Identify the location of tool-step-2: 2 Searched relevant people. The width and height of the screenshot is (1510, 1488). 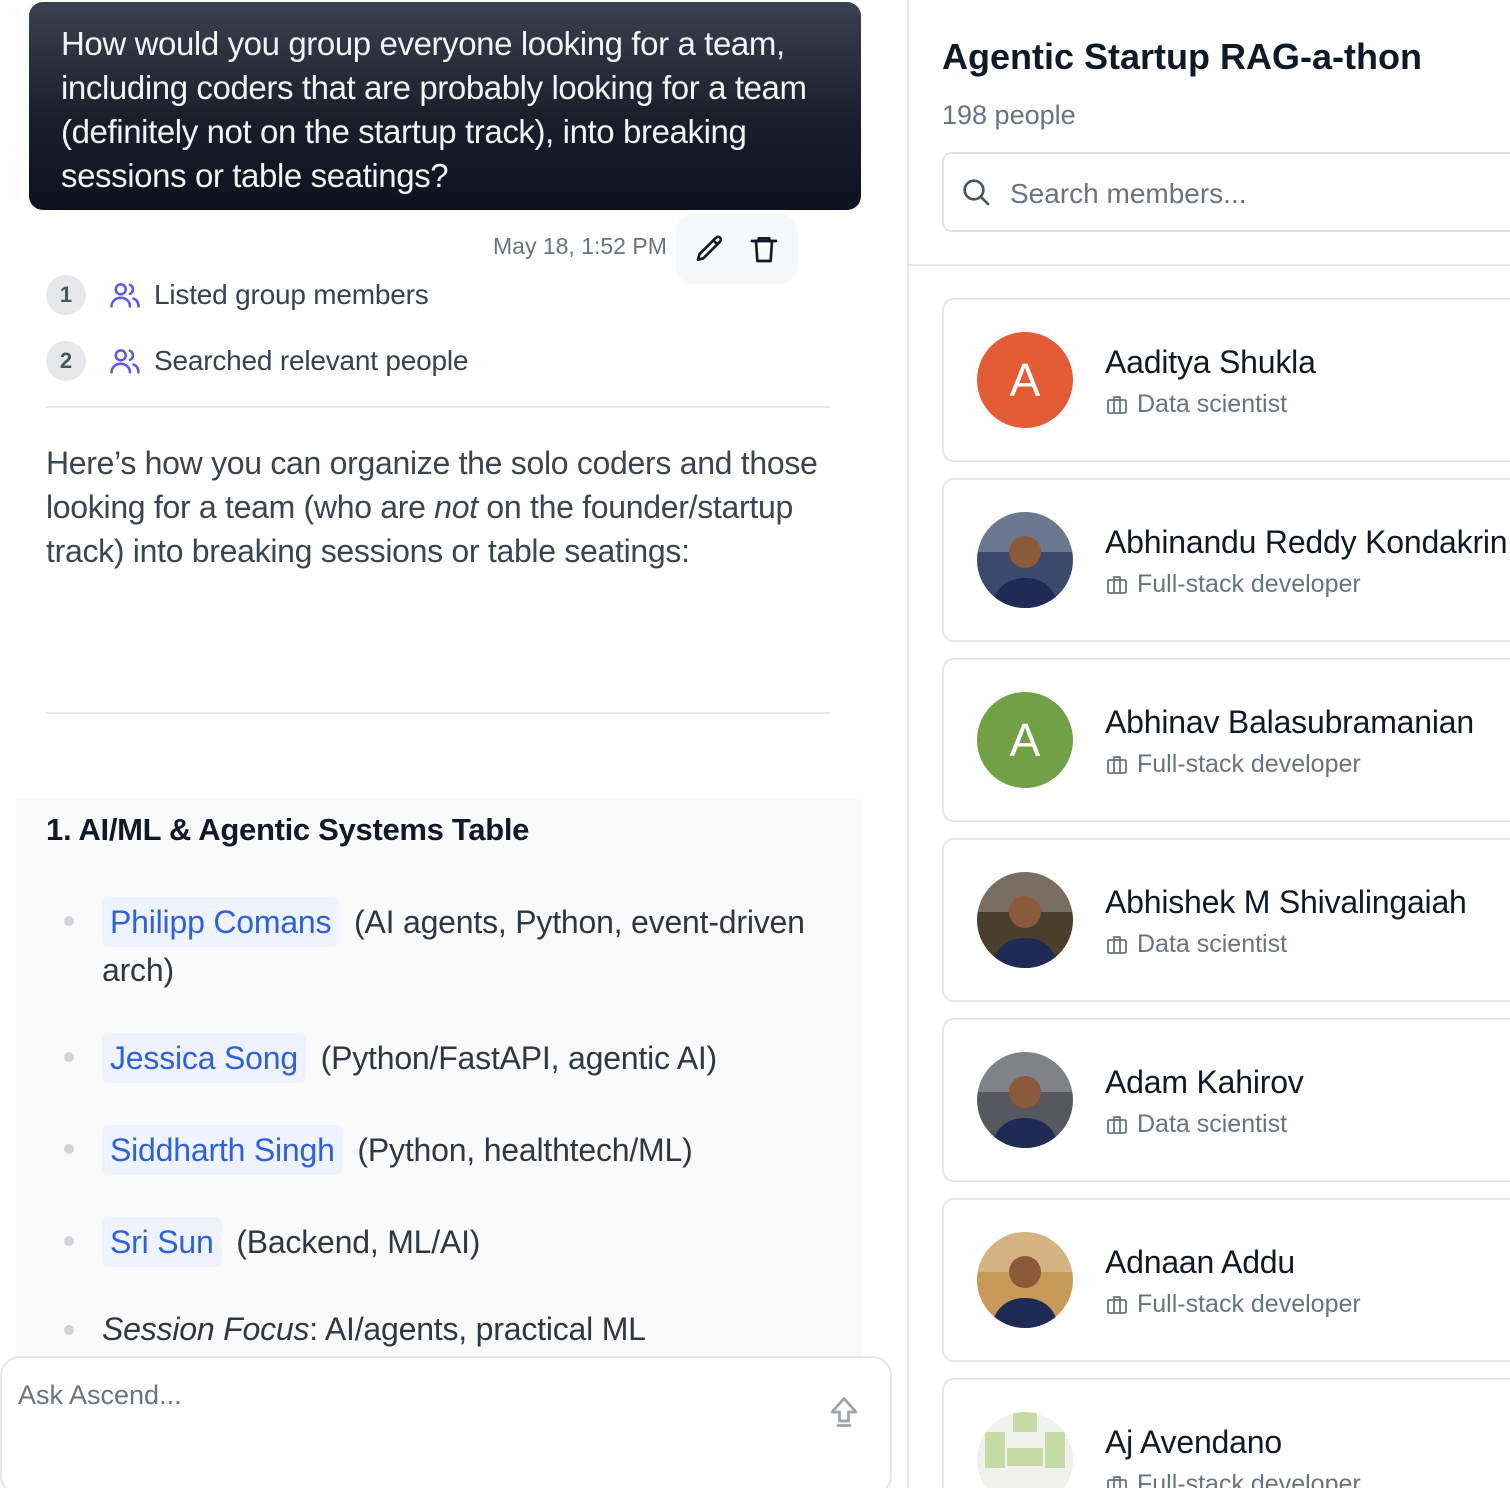
(257, 361).